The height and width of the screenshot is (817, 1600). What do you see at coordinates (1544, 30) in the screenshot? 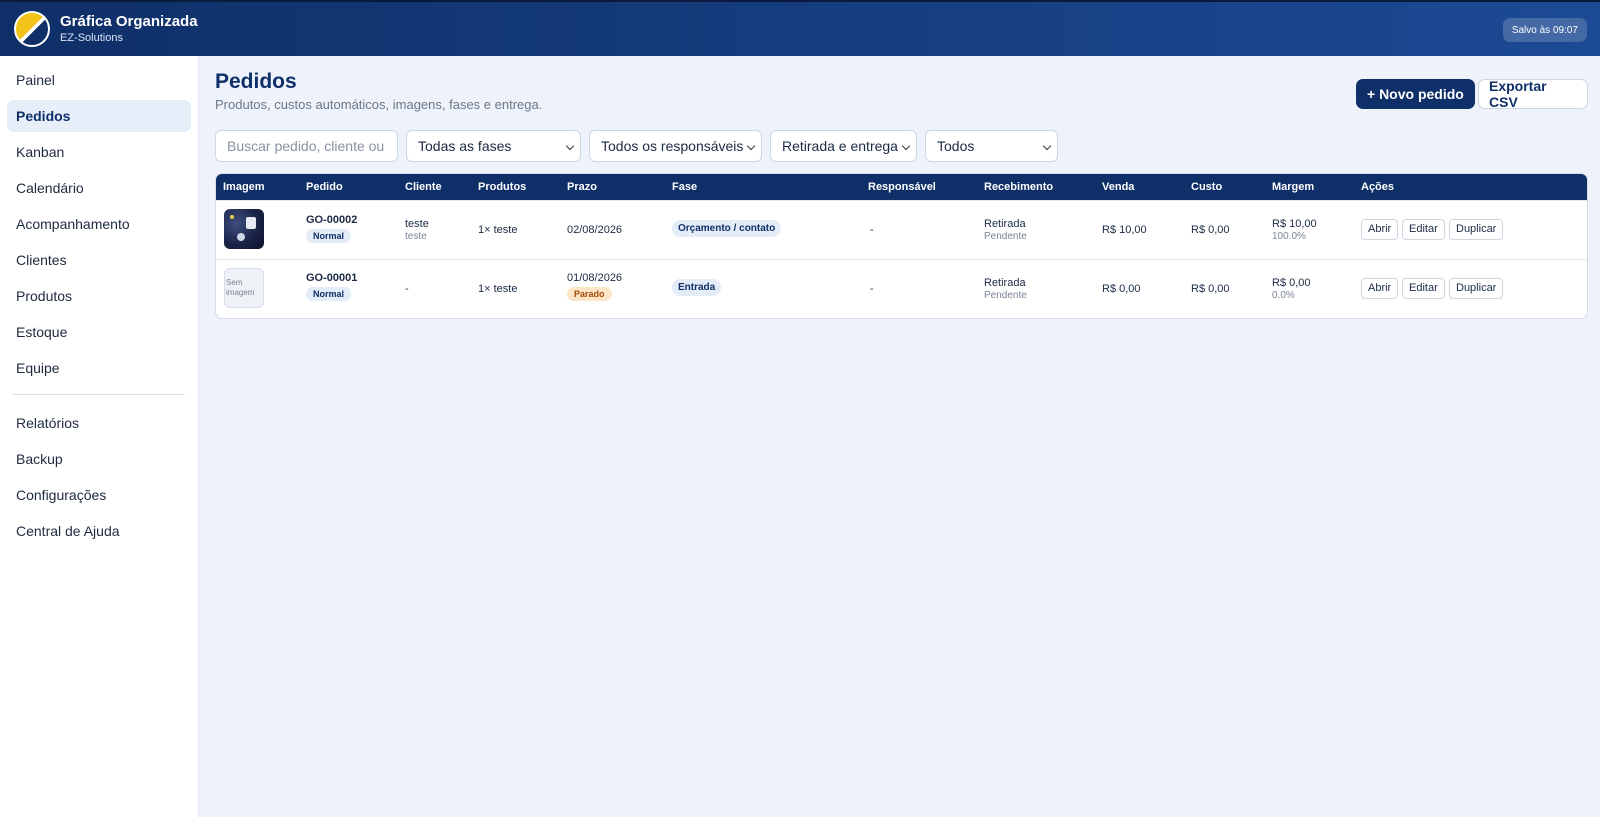
I see `saved-status-badge: Salvo às 09:07` at bounding box center [1544, 30].